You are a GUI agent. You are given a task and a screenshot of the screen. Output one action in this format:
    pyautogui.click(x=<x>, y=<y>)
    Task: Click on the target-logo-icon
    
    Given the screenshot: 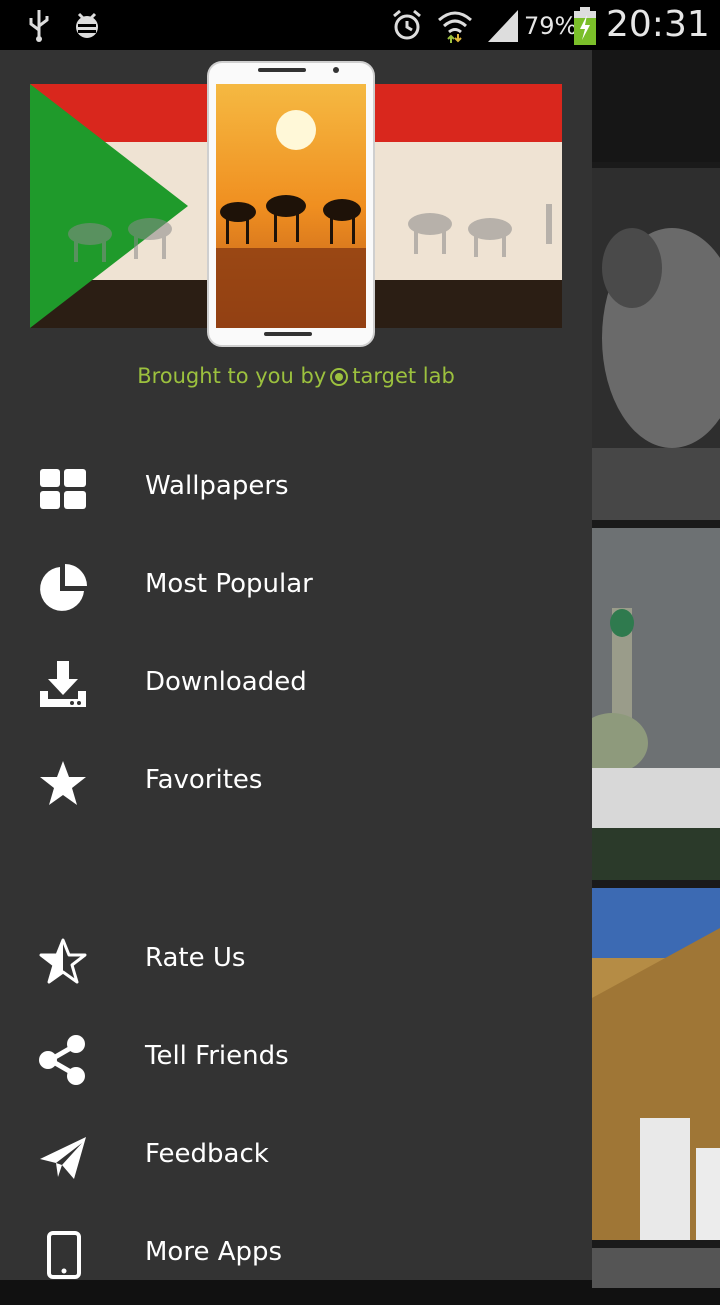 What is the action you would take?
    pyautogui.click(x=339, y=377)
    